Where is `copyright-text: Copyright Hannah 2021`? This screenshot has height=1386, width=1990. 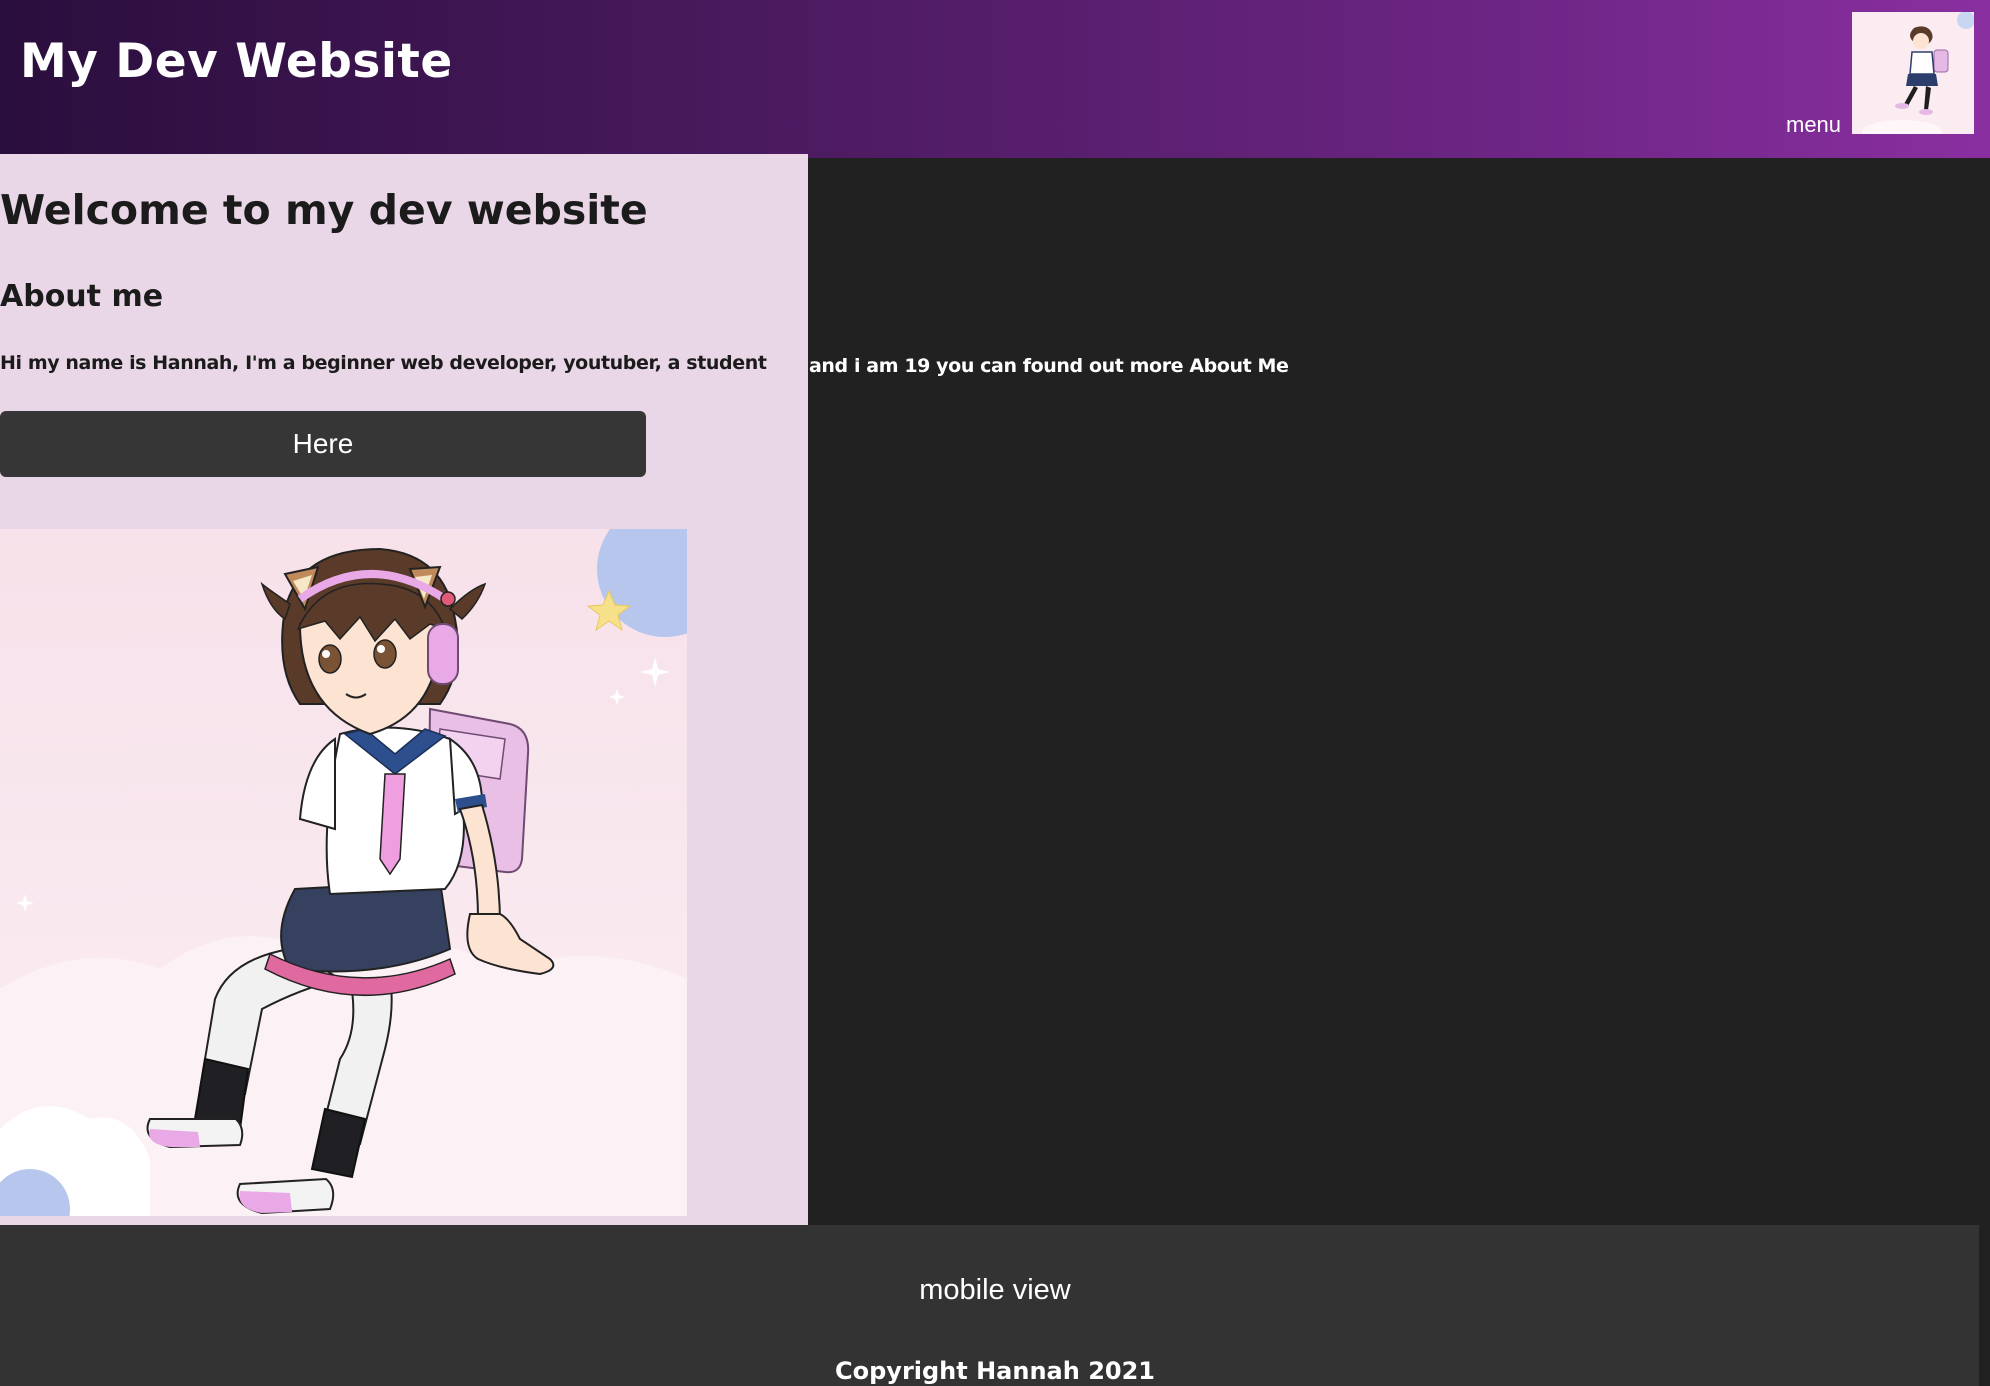 copyright-text: Copyright Hannah 2021 is located at coordinates (995, 1371).